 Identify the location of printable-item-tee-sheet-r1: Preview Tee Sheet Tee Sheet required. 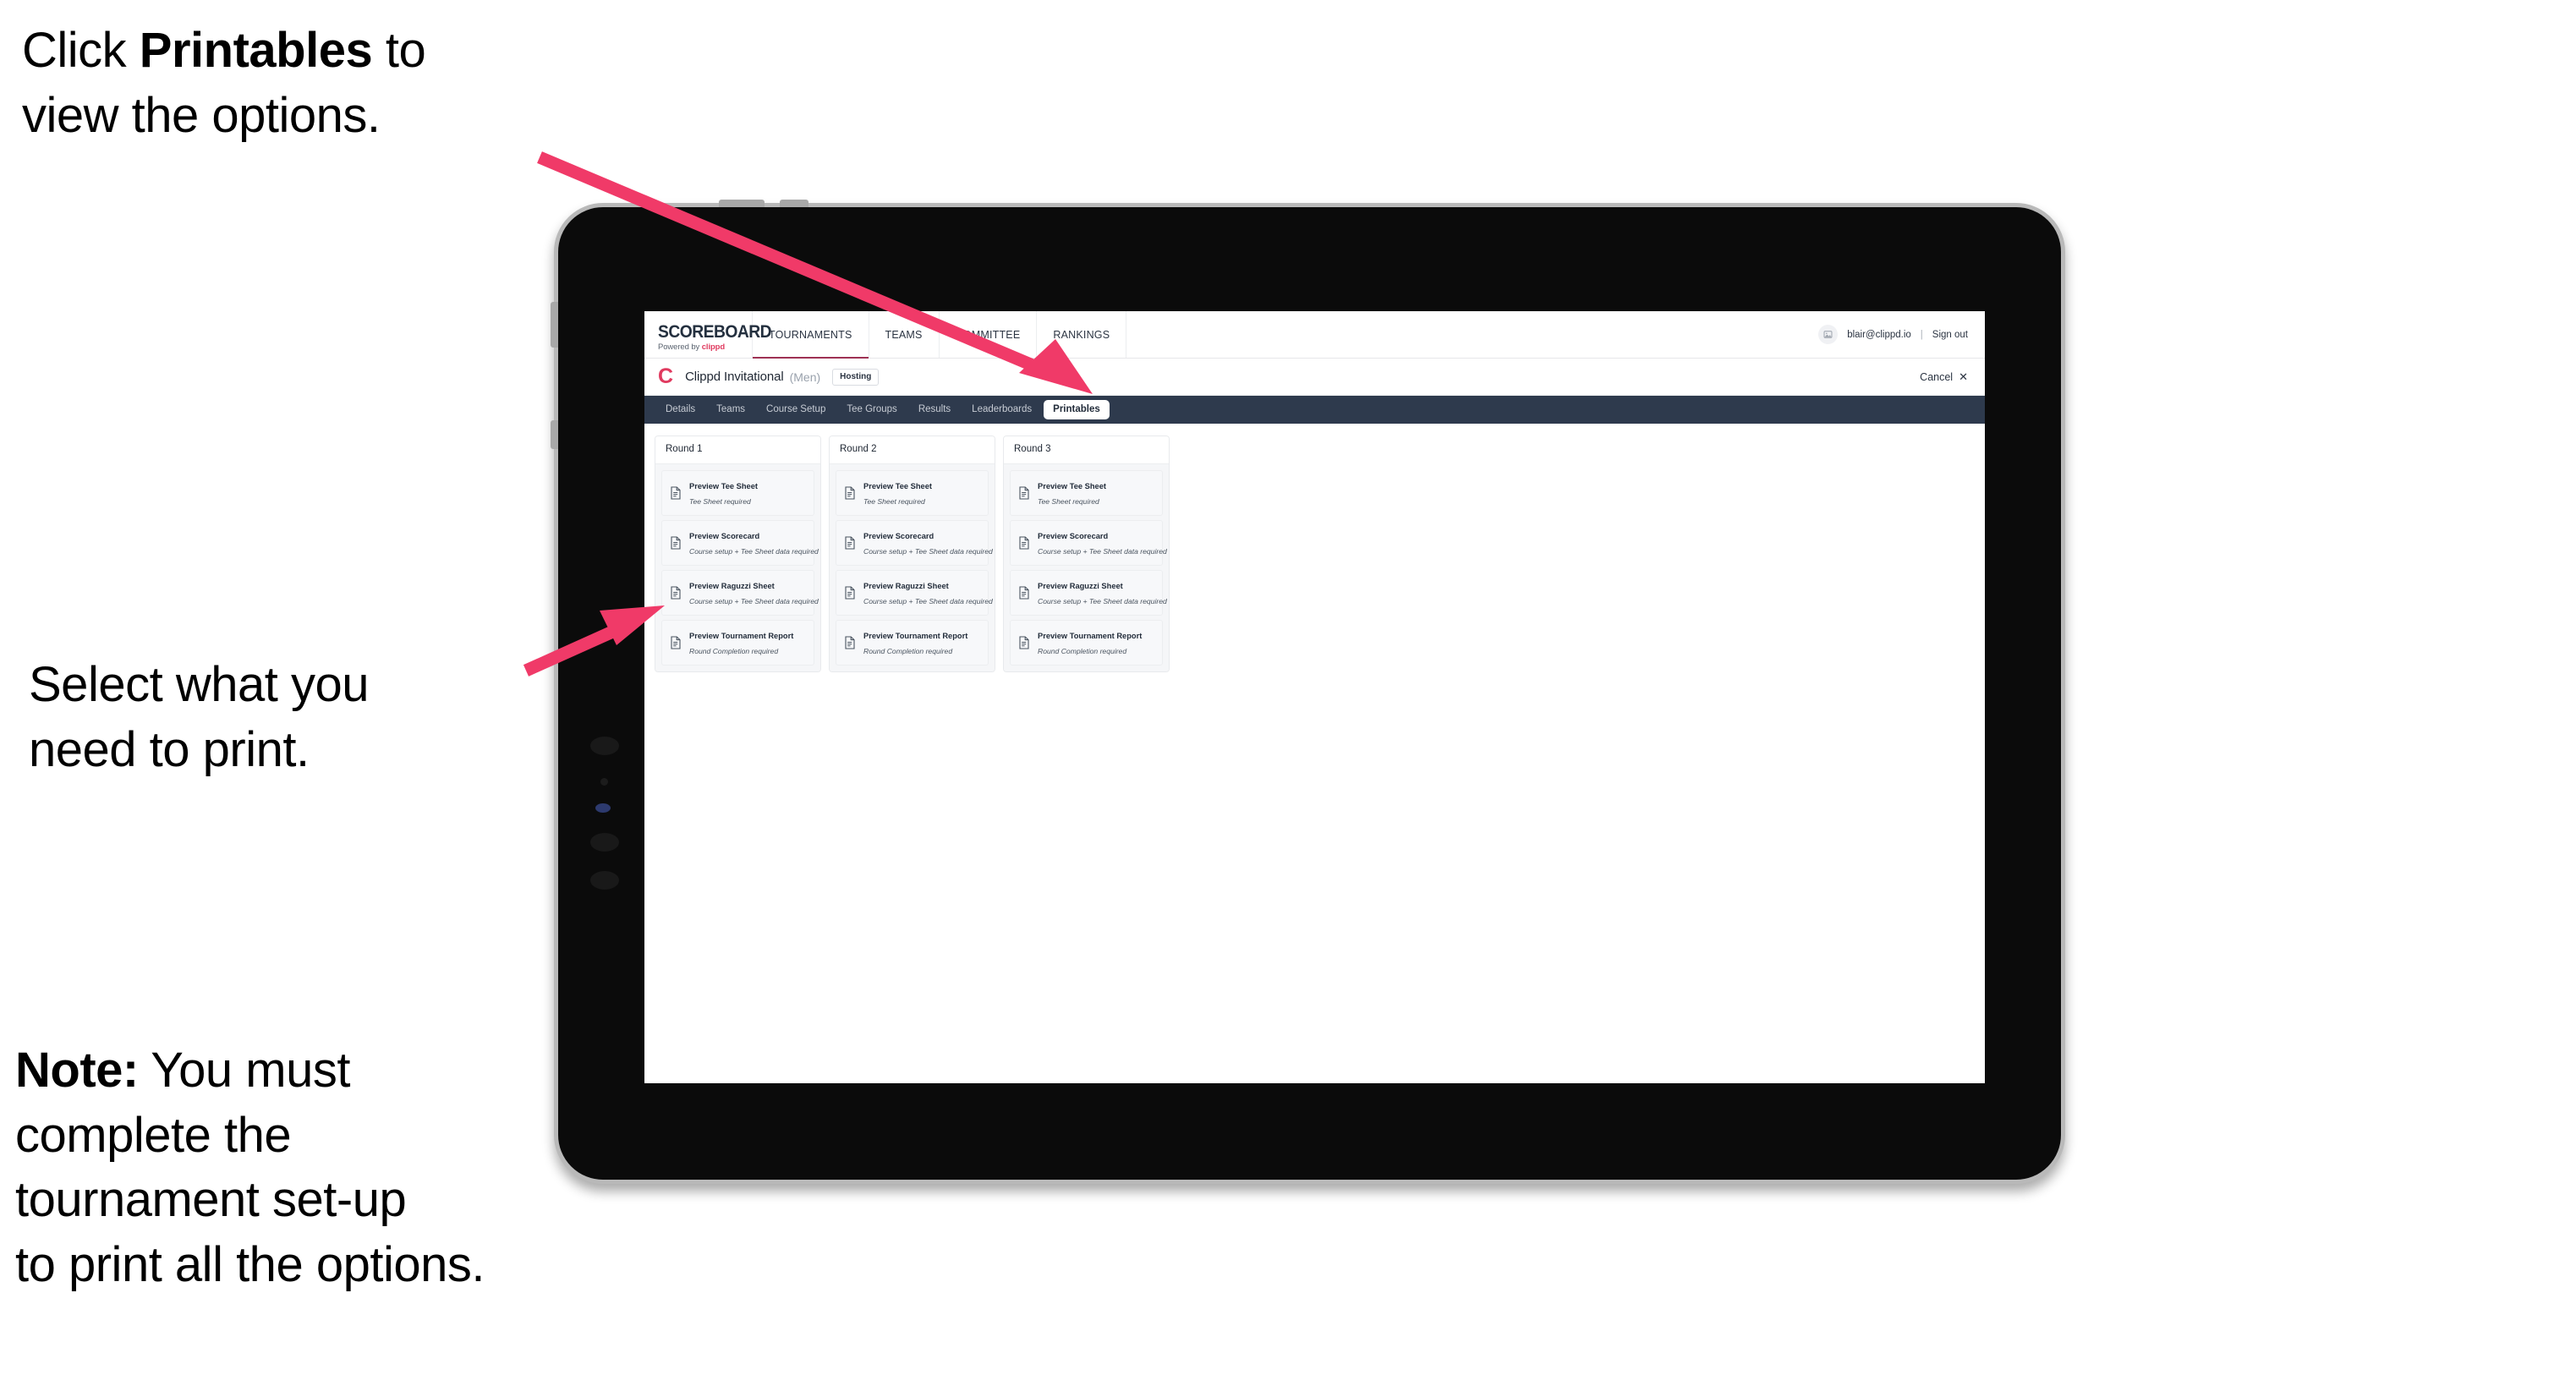
(737, 492).